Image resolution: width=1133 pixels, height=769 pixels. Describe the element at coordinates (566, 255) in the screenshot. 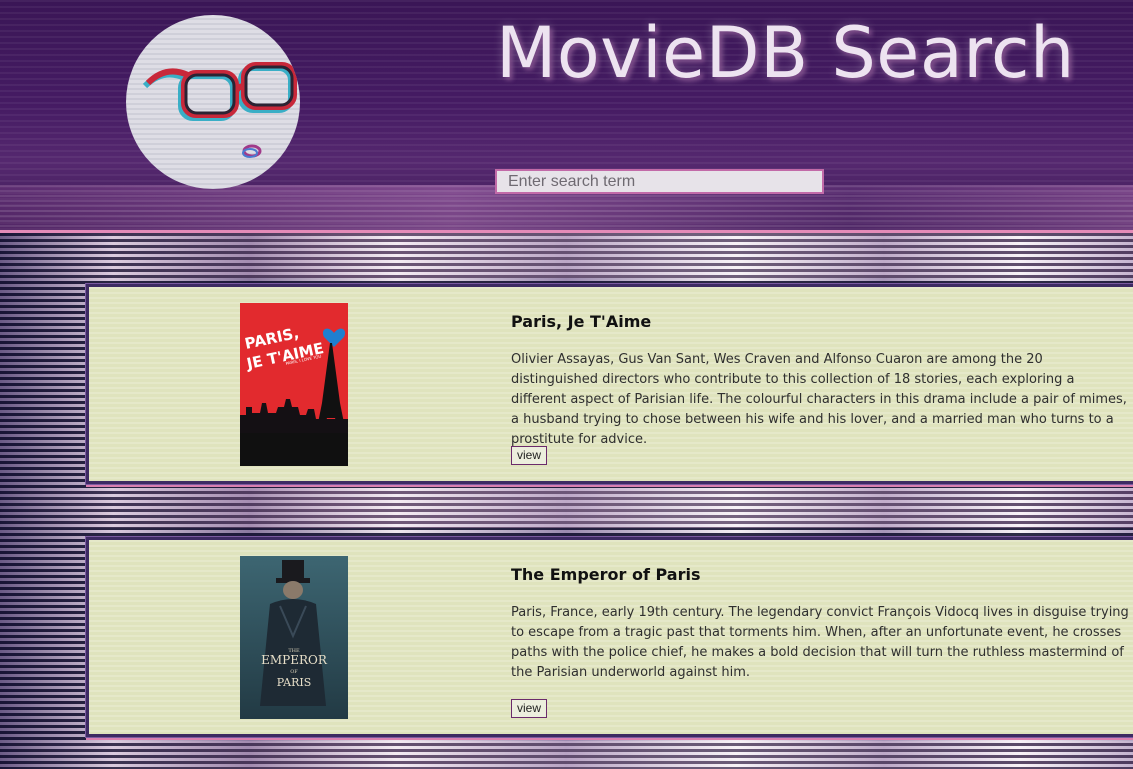

I see `glow-band-top` at that location.